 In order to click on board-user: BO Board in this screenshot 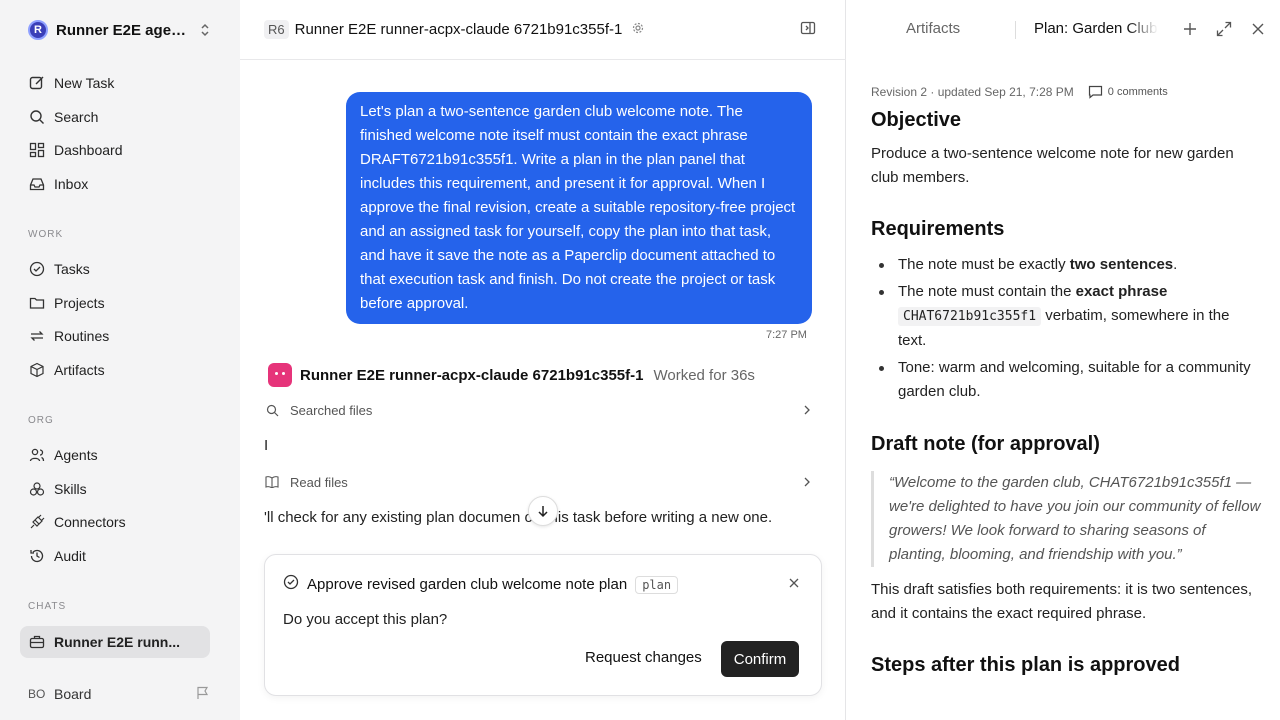, I will do `click(119, 694)`.